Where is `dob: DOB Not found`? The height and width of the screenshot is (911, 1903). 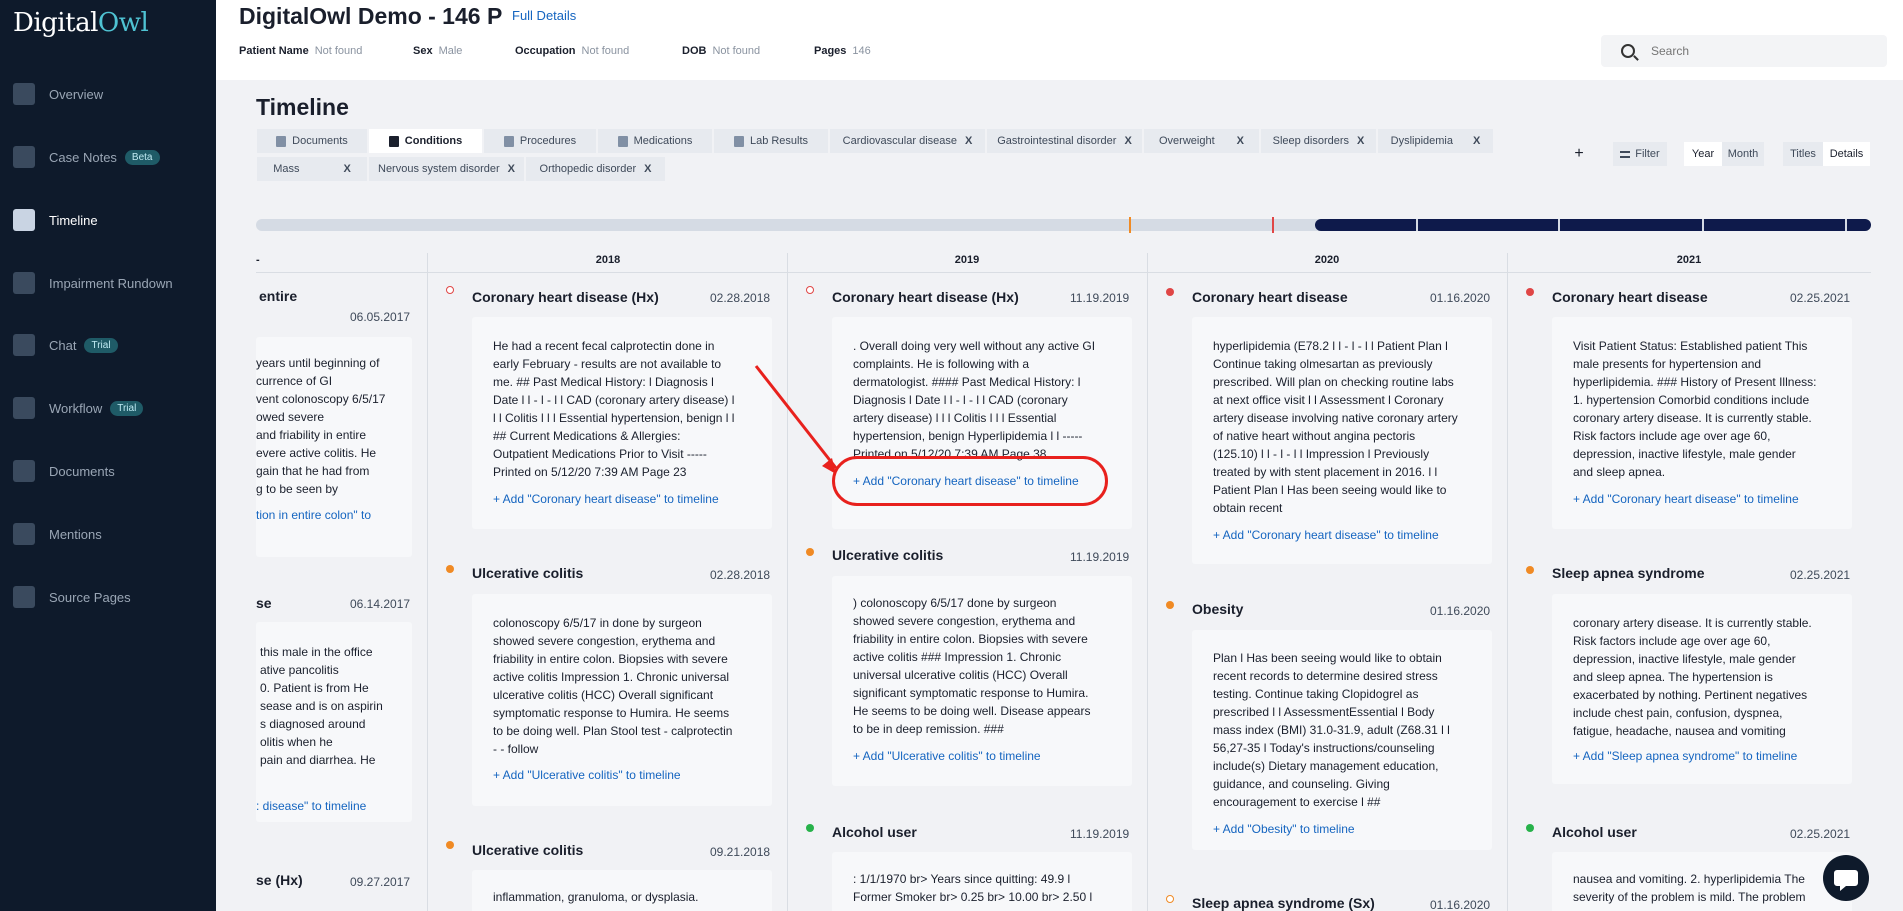 dob: DOB Not found is located at coordinates (721, 51).